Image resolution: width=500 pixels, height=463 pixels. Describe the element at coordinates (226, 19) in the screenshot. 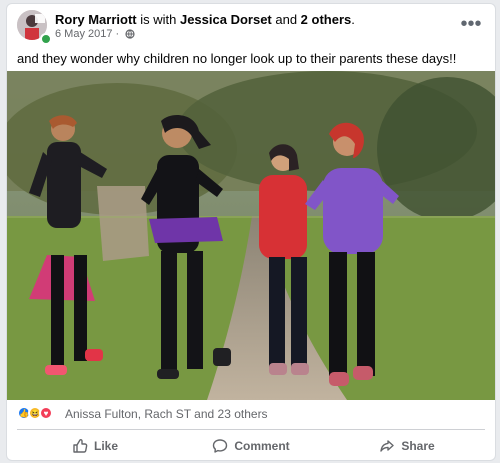

I see `tagged-person: Jessica Dorset` at that location.